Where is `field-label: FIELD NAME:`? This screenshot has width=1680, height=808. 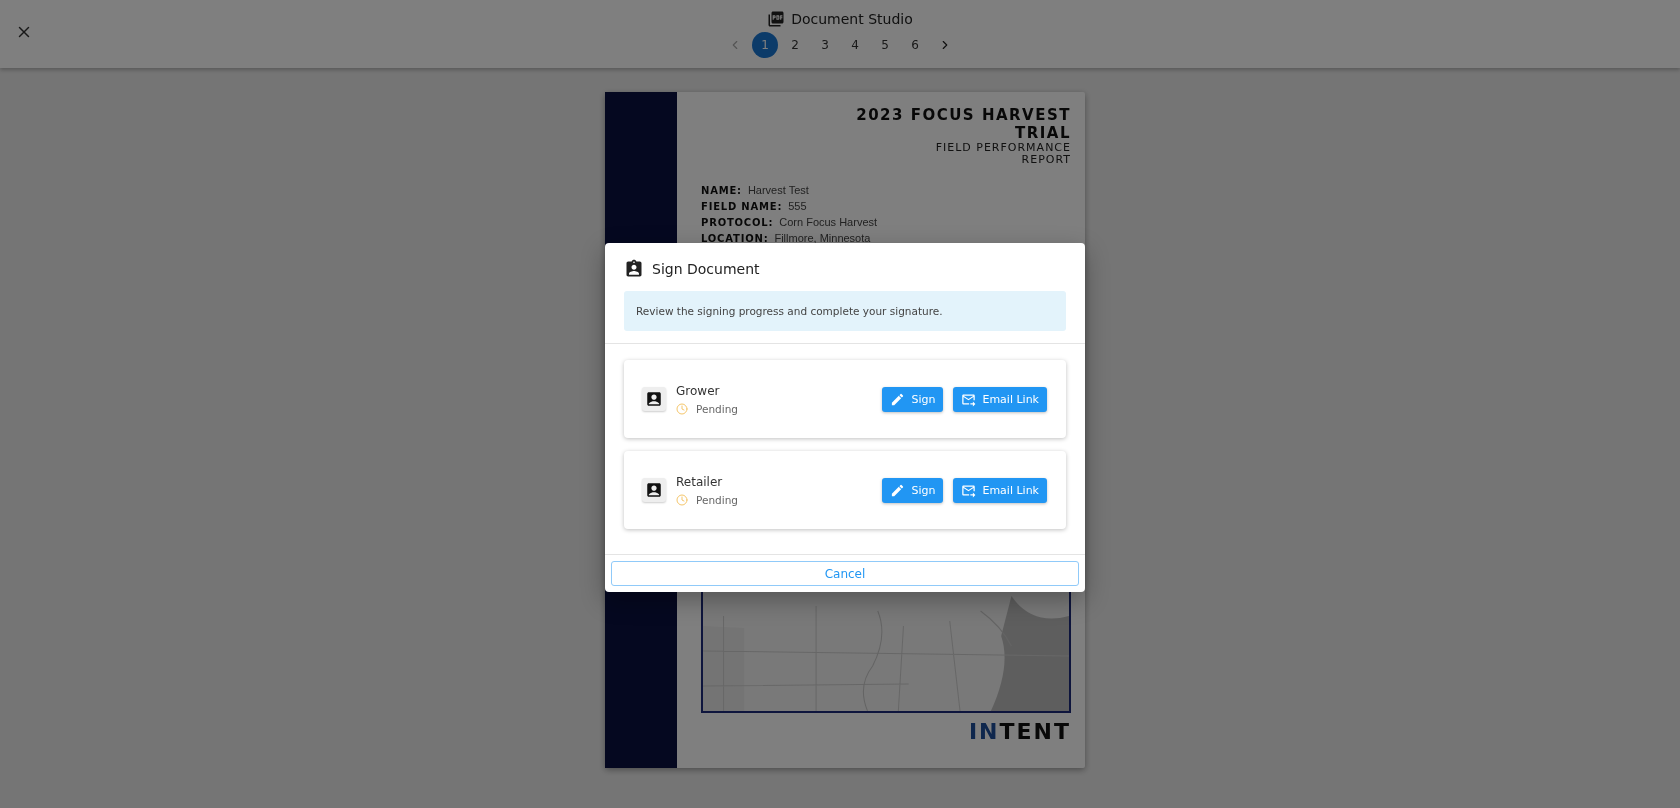 field-label: FIELD NAME: is located at coordinates (742, 206).